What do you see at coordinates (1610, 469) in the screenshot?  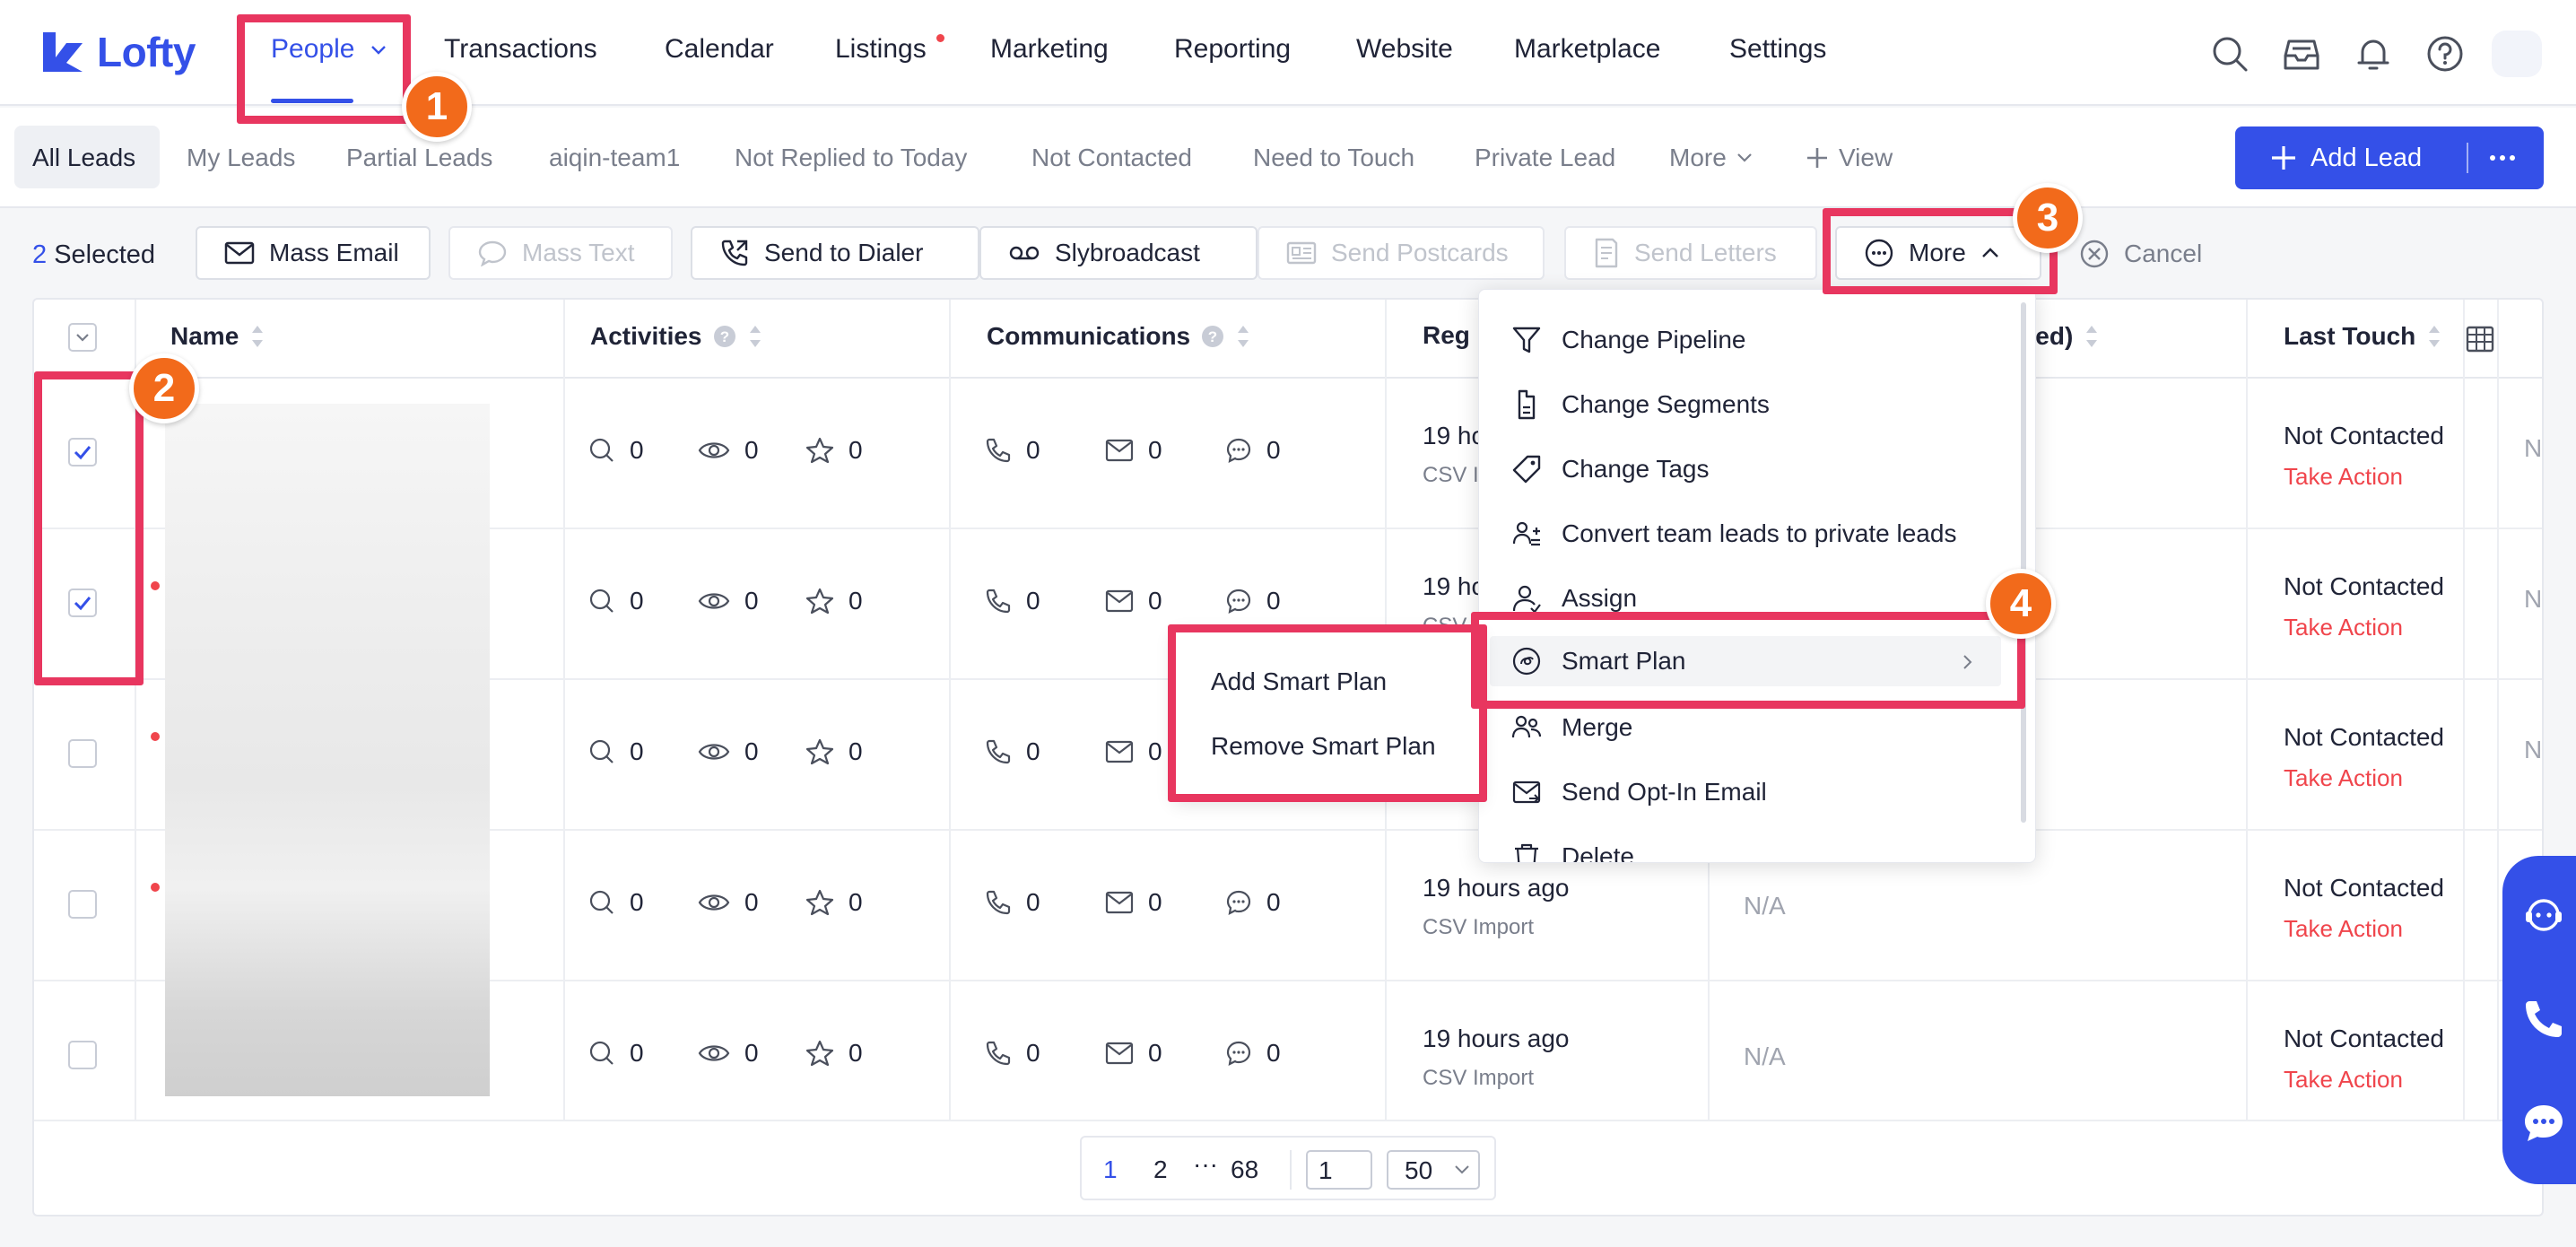 I see `menu-change-tags: Change Tags` at bounding box center [1610, 469].